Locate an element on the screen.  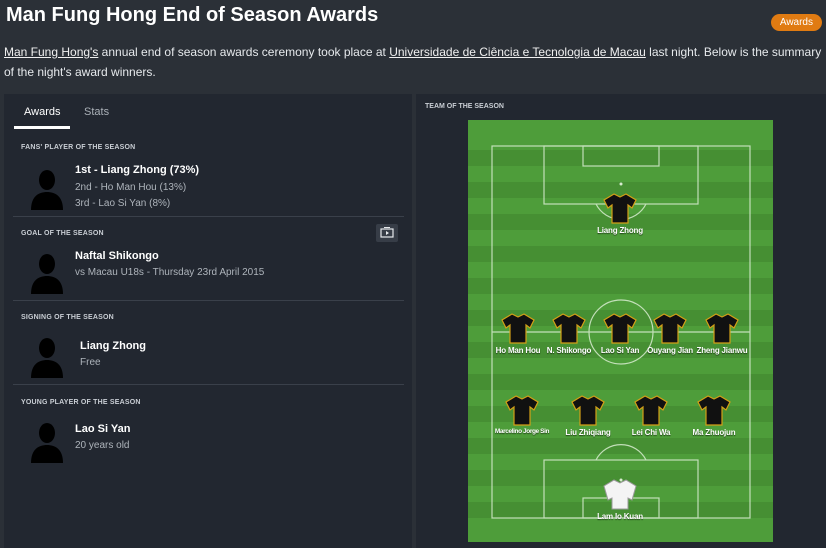
signing-fee: Free is located at coordinates (90, 362).